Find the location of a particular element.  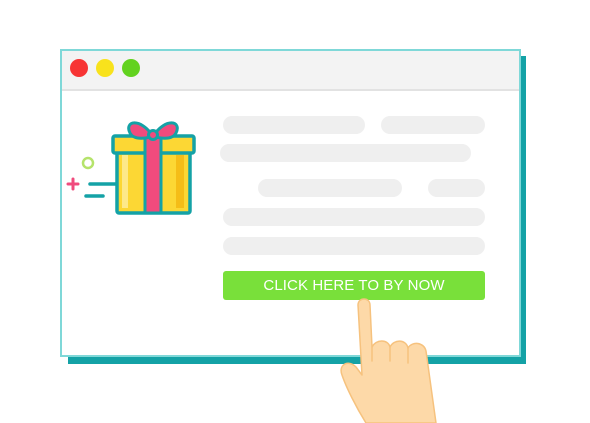

gift-icon is located at coordinates (131, 168).